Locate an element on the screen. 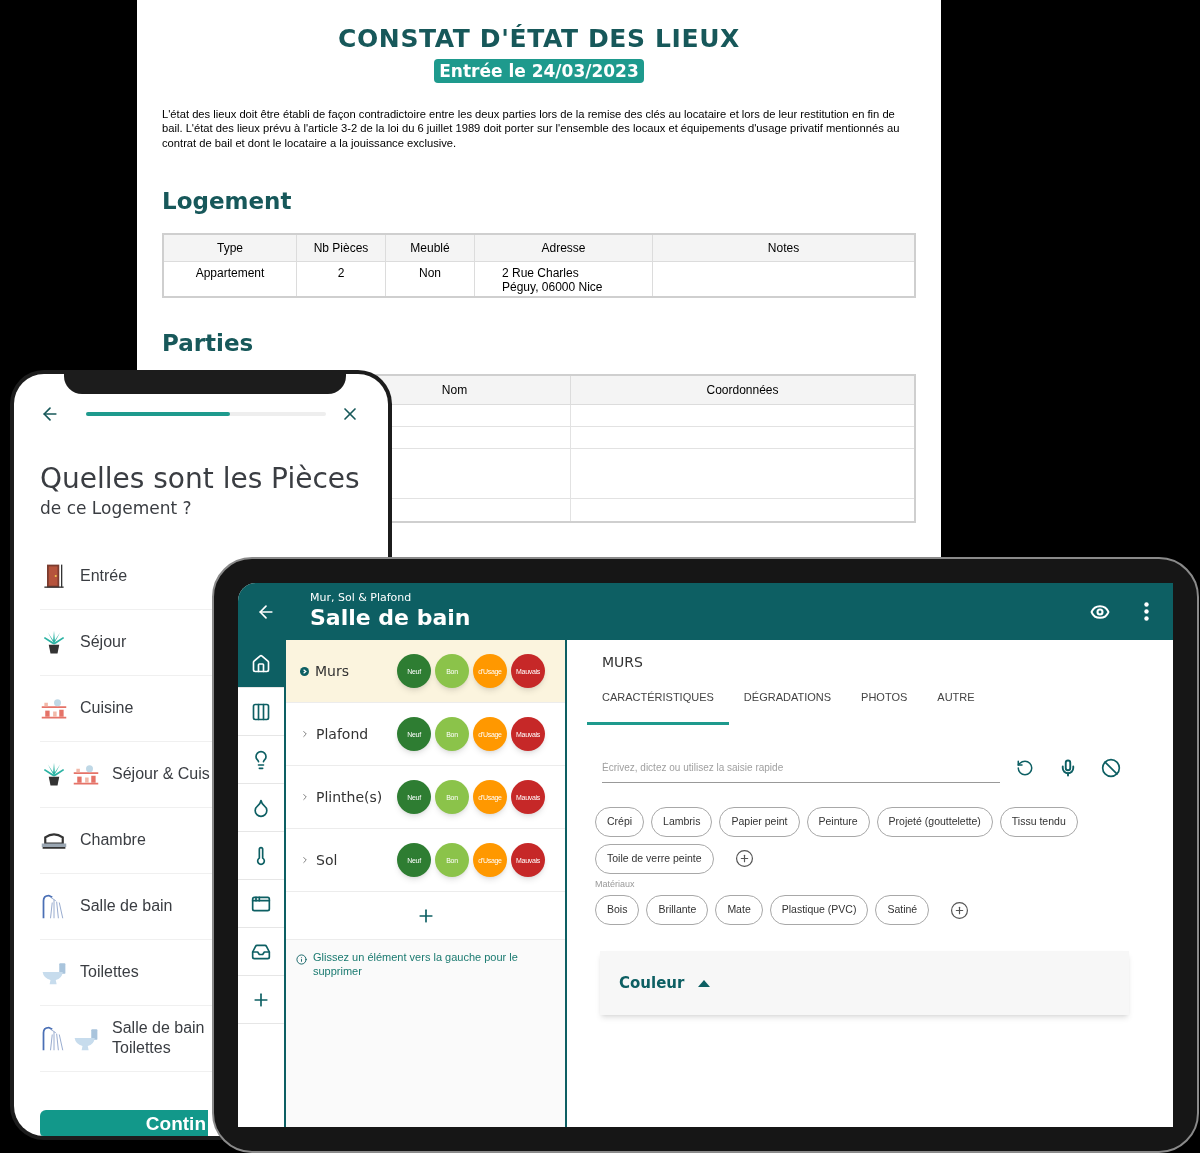  page-title: Quelles sont les Pièces is located at coordinates (200, 479).